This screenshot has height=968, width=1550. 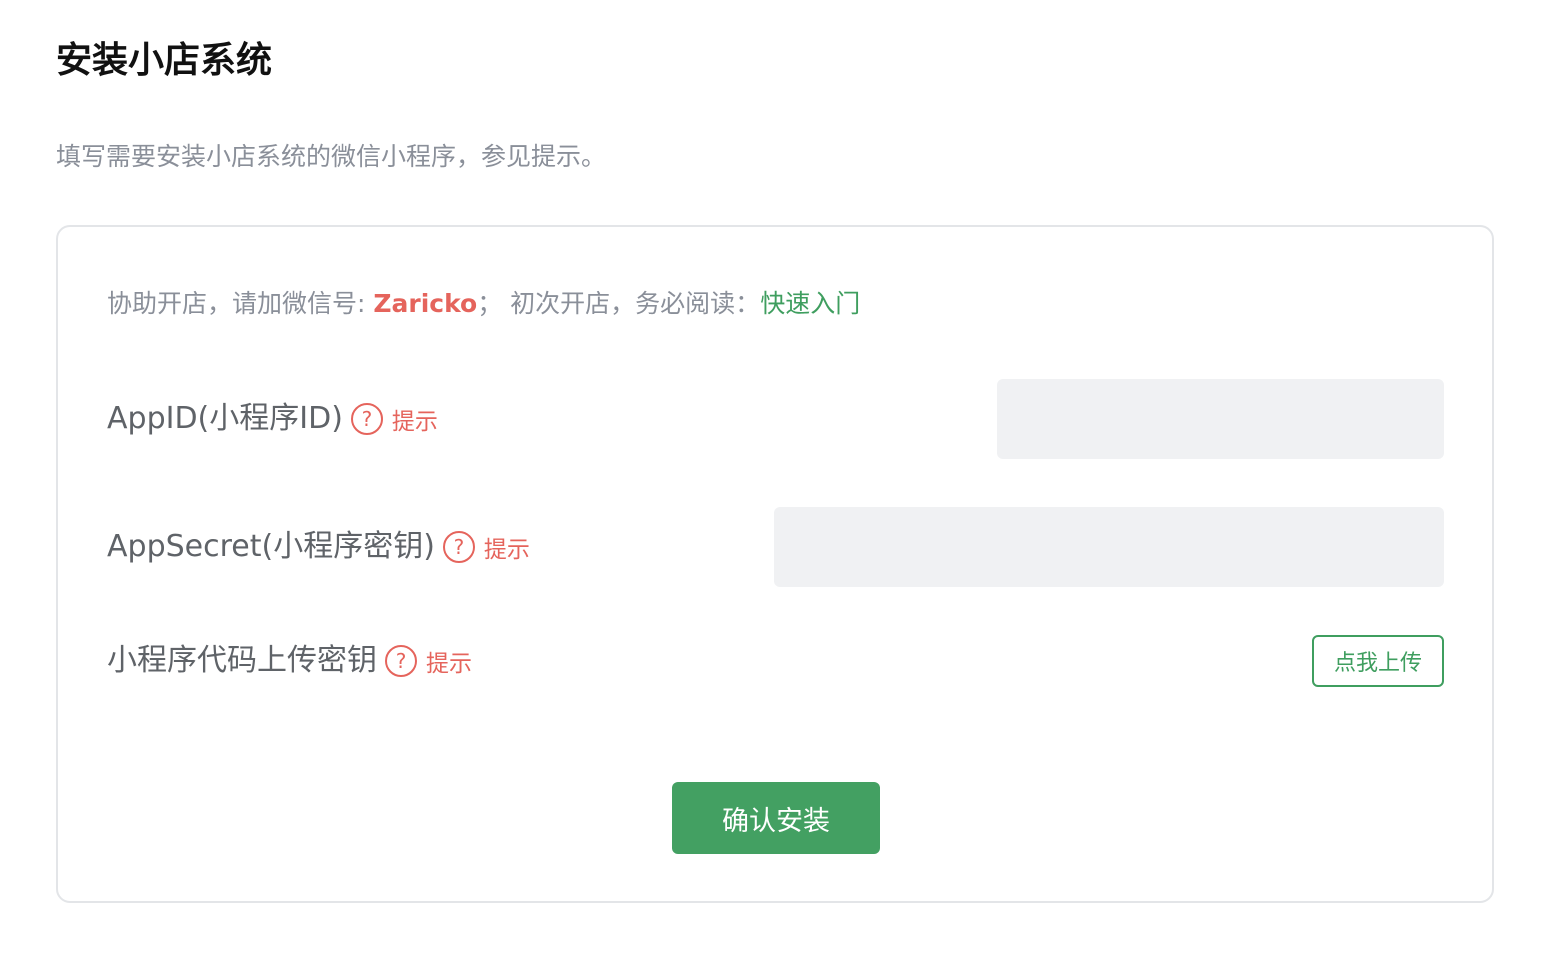 I want to click on upload-key-help-icon: ?, so click(x=401, y=661).